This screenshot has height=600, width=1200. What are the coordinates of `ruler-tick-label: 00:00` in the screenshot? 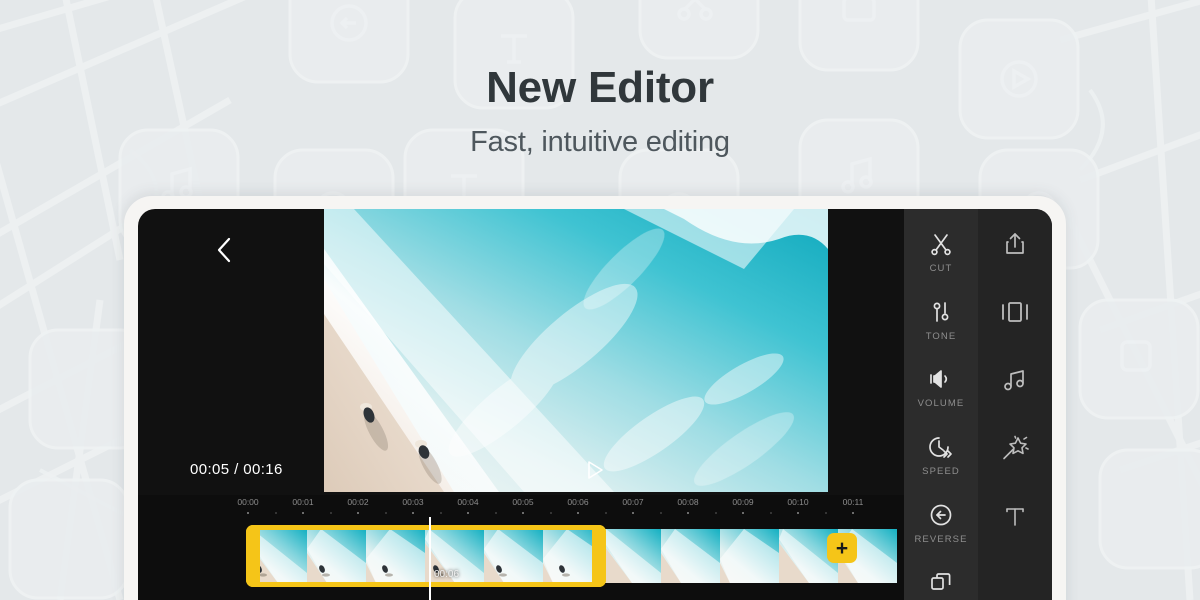 It's located at (248, 502).